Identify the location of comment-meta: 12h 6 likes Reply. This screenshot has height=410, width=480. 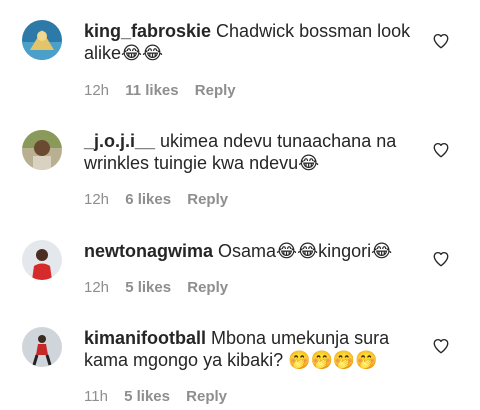
(162, 199).